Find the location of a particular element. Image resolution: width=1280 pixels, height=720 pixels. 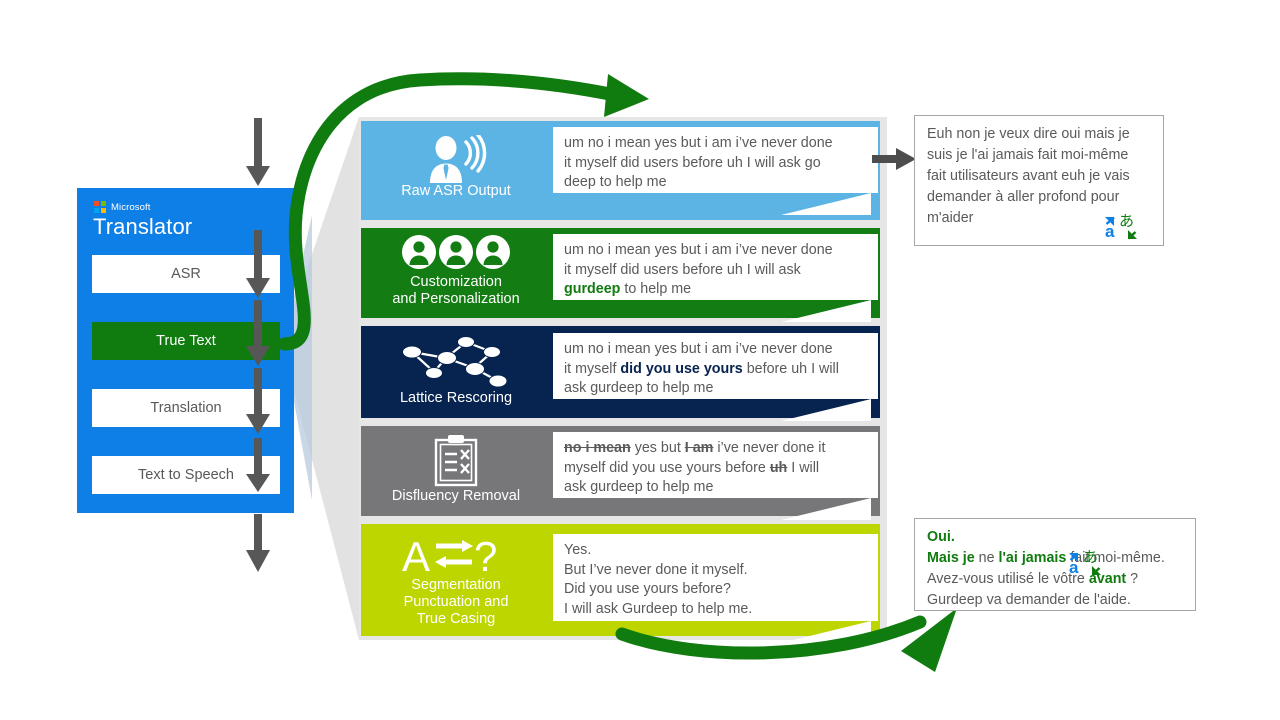

pipeline-step-text-to-speech: Text to Speech is located at coordinates (186, 475).